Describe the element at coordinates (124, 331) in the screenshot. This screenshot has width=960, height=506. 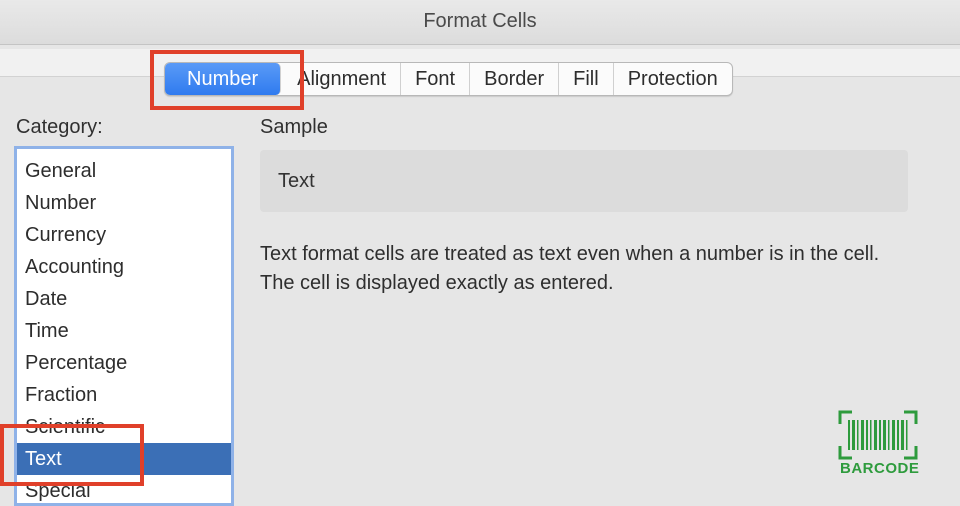
I see `category-item-time: Time` at that location.